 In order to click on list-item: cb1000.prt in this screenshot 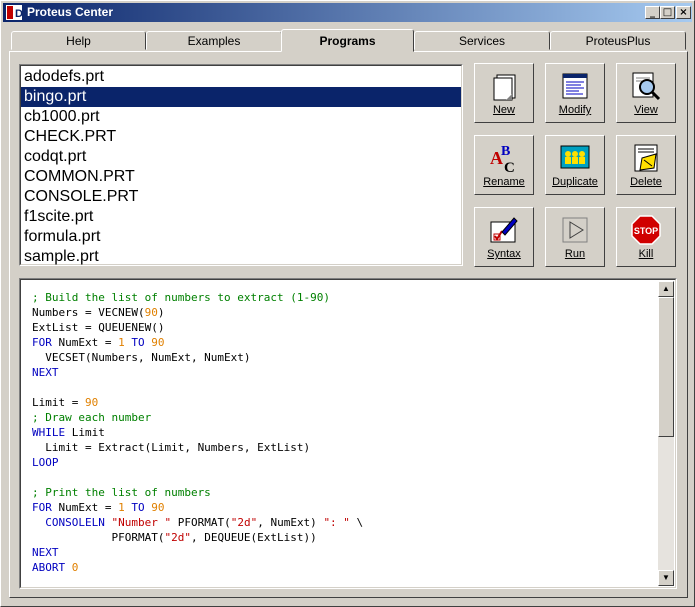, I will do `click(241, 117)`.